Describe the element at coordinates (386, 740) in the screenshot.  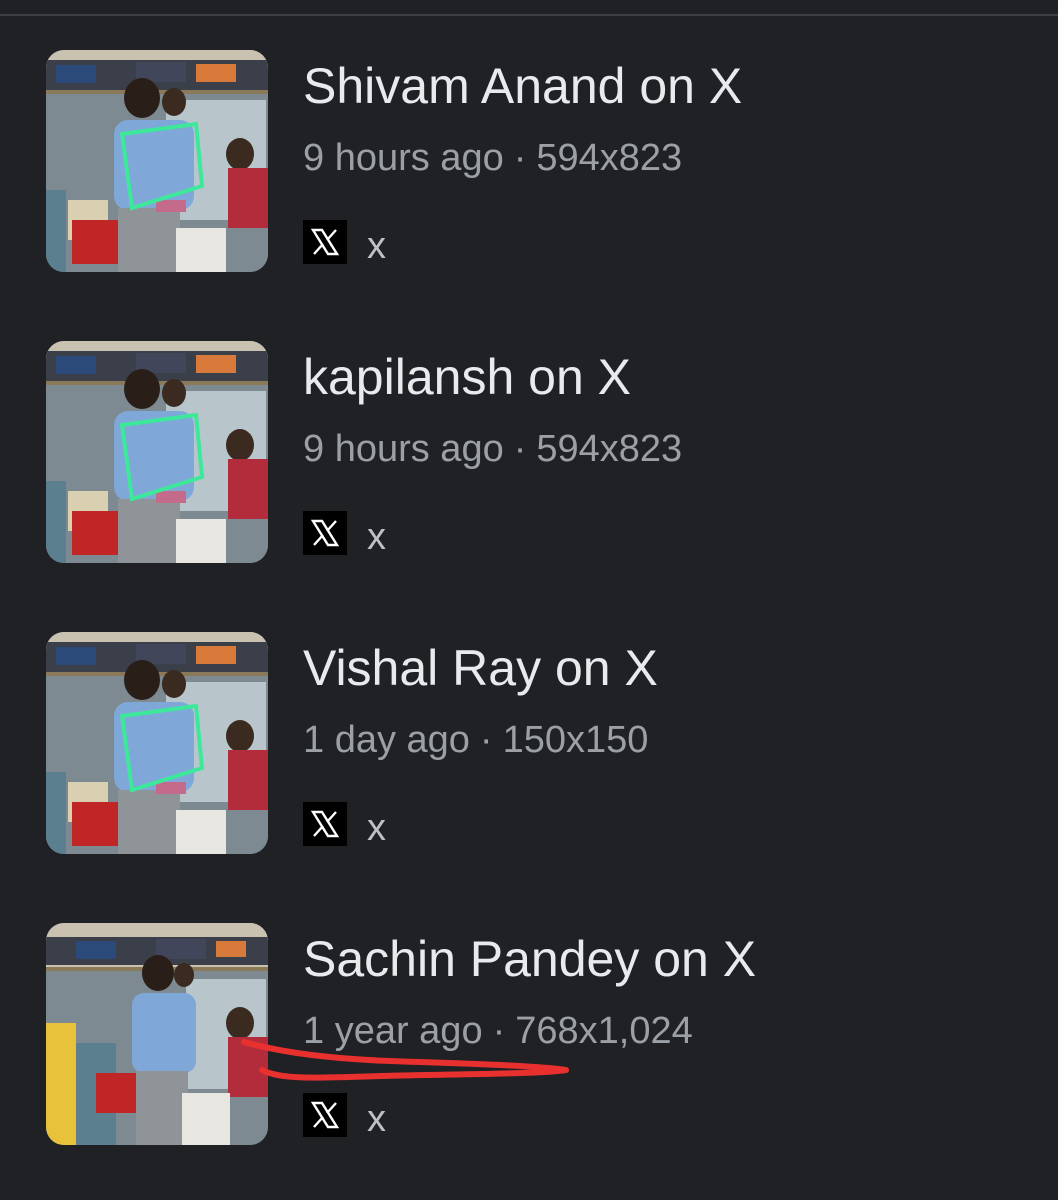
I see `result-time: 1 day ago` at that location.